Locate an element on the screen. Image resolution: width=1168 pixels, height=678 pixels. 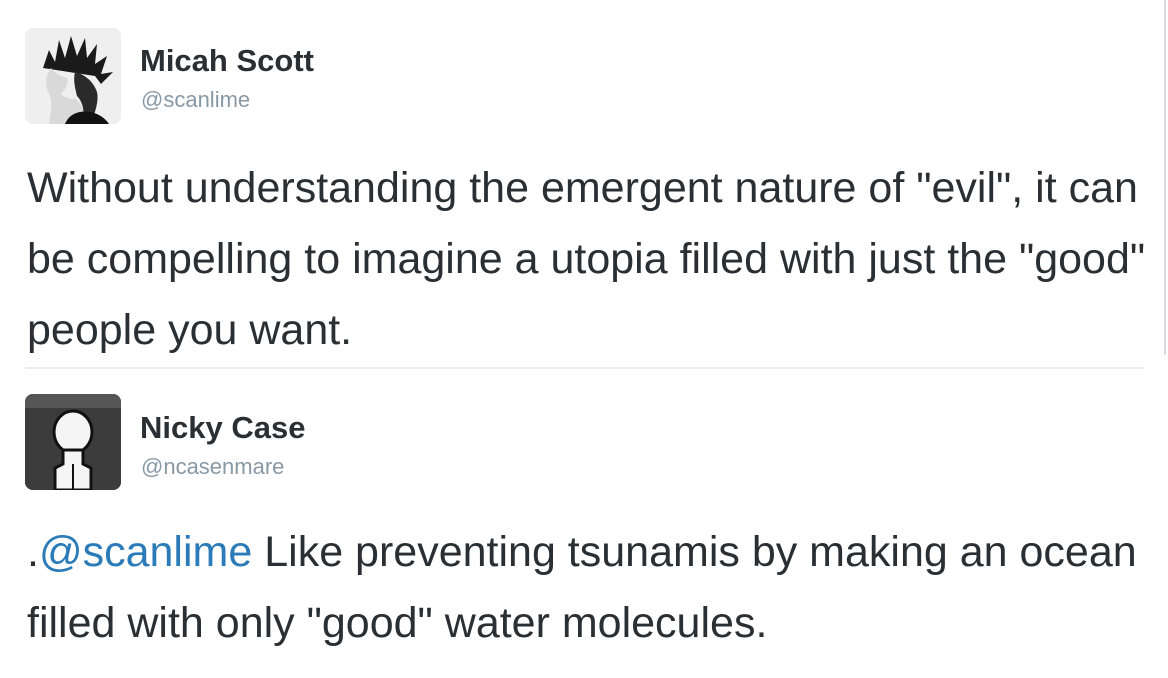
author-name: Micah Scott is located at coordinates (227, 61).